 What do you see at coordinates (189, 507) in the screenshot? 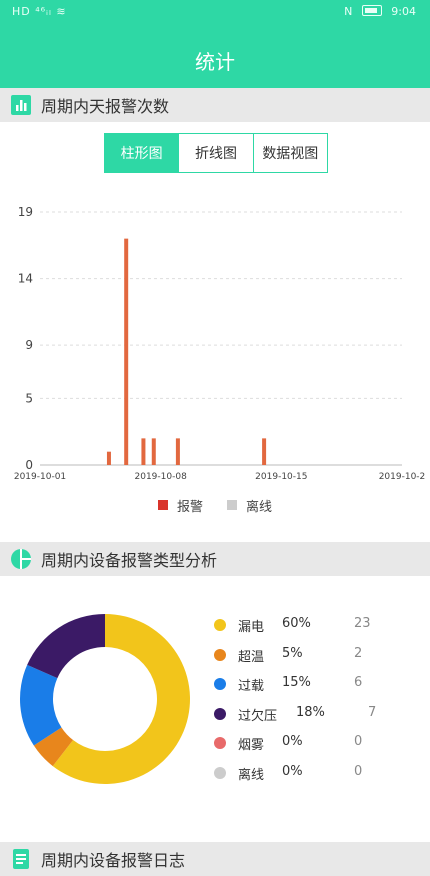
I see `legend-label: 报警` at bounding box center [189, 507].